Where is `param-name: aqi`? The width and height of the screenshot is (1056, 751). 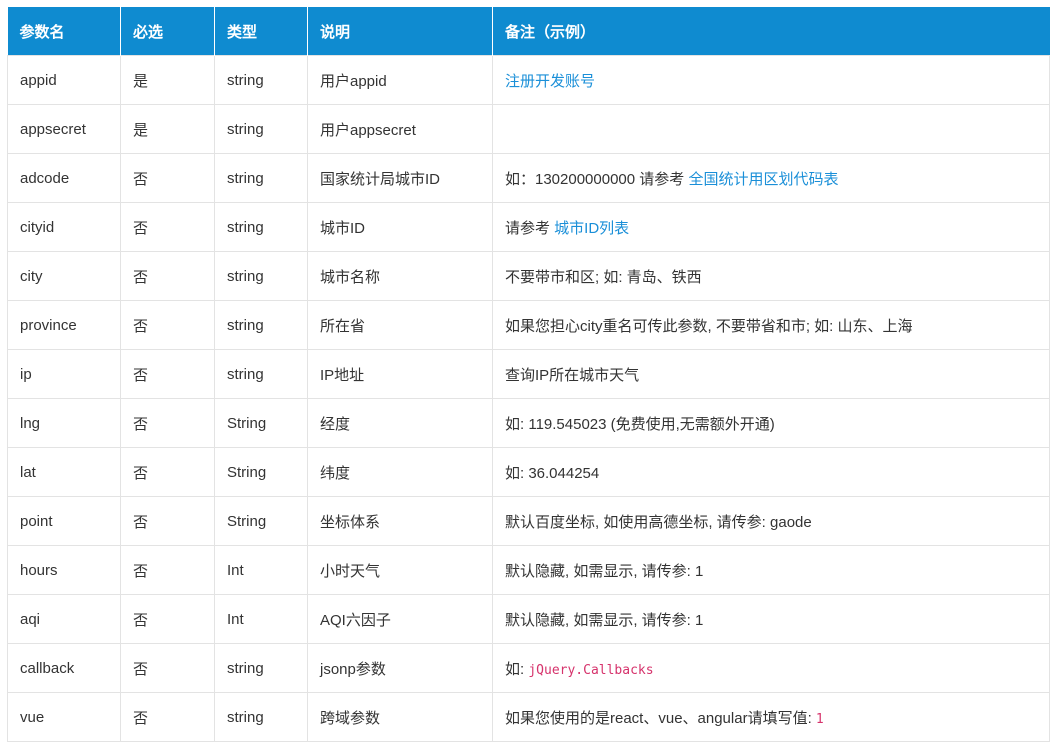 param-name: aqi is located at coordinates (64, 619).